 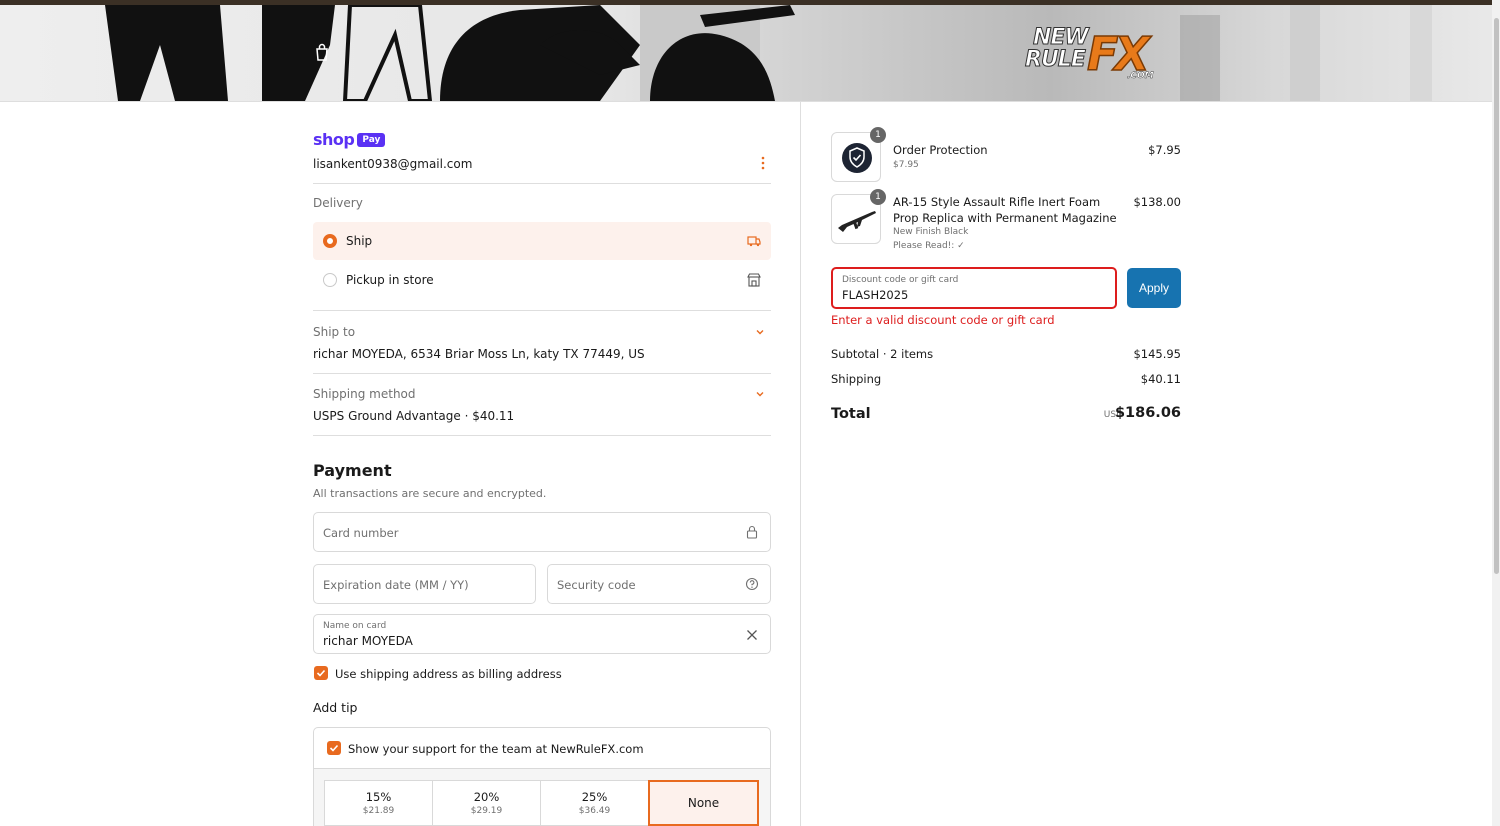 What do you see at coordinates (542, 532) in the screenshot?
I see `card-number-input: Card number` at bounding box center [542, 532].